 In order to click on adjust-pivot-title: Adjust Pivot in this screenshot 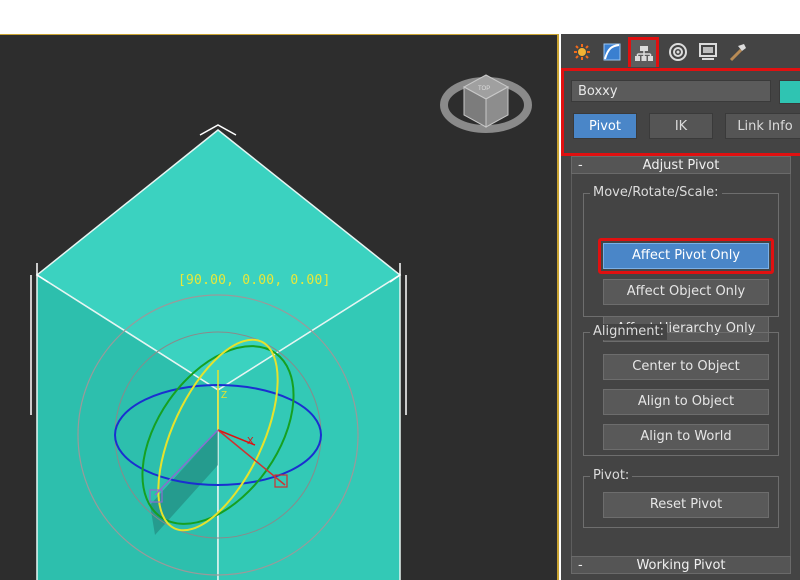, I will do `click(681, 165)`.